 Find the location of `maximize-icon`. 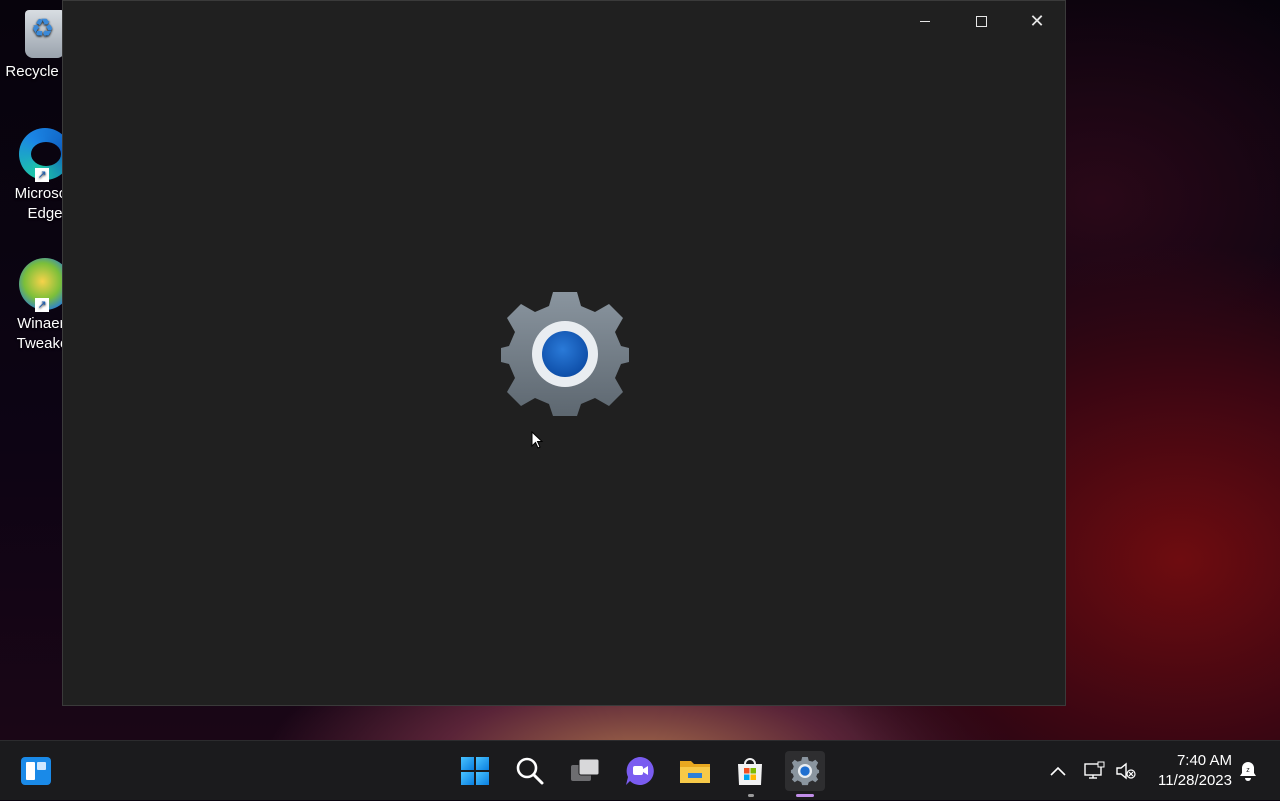

maximize-icon is located at coordinates (981, 21).